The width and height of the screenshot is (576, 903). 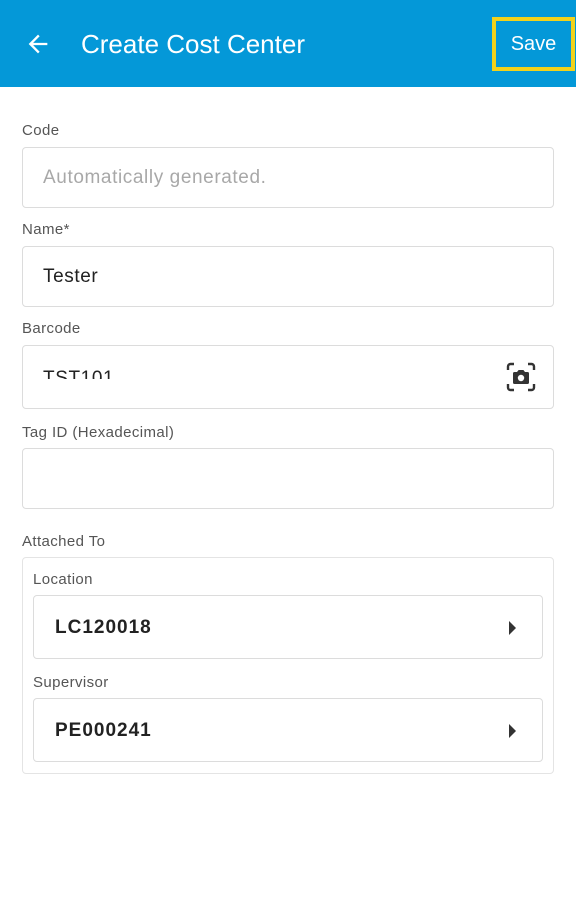 I want to click on name-label: Name*, so click(x=46, y=229).